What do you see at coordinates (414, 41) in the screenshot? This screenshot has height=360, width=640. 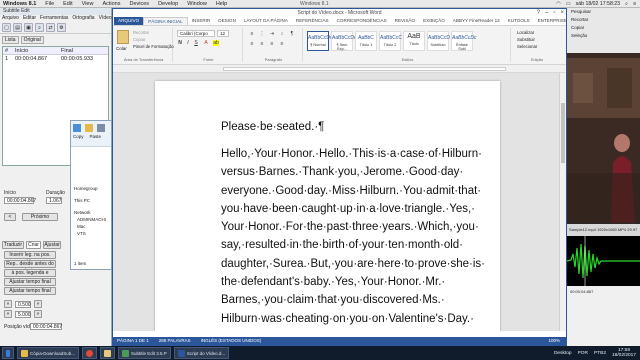 I see `style-title: AaB Título` at bounding box center [414, 41].